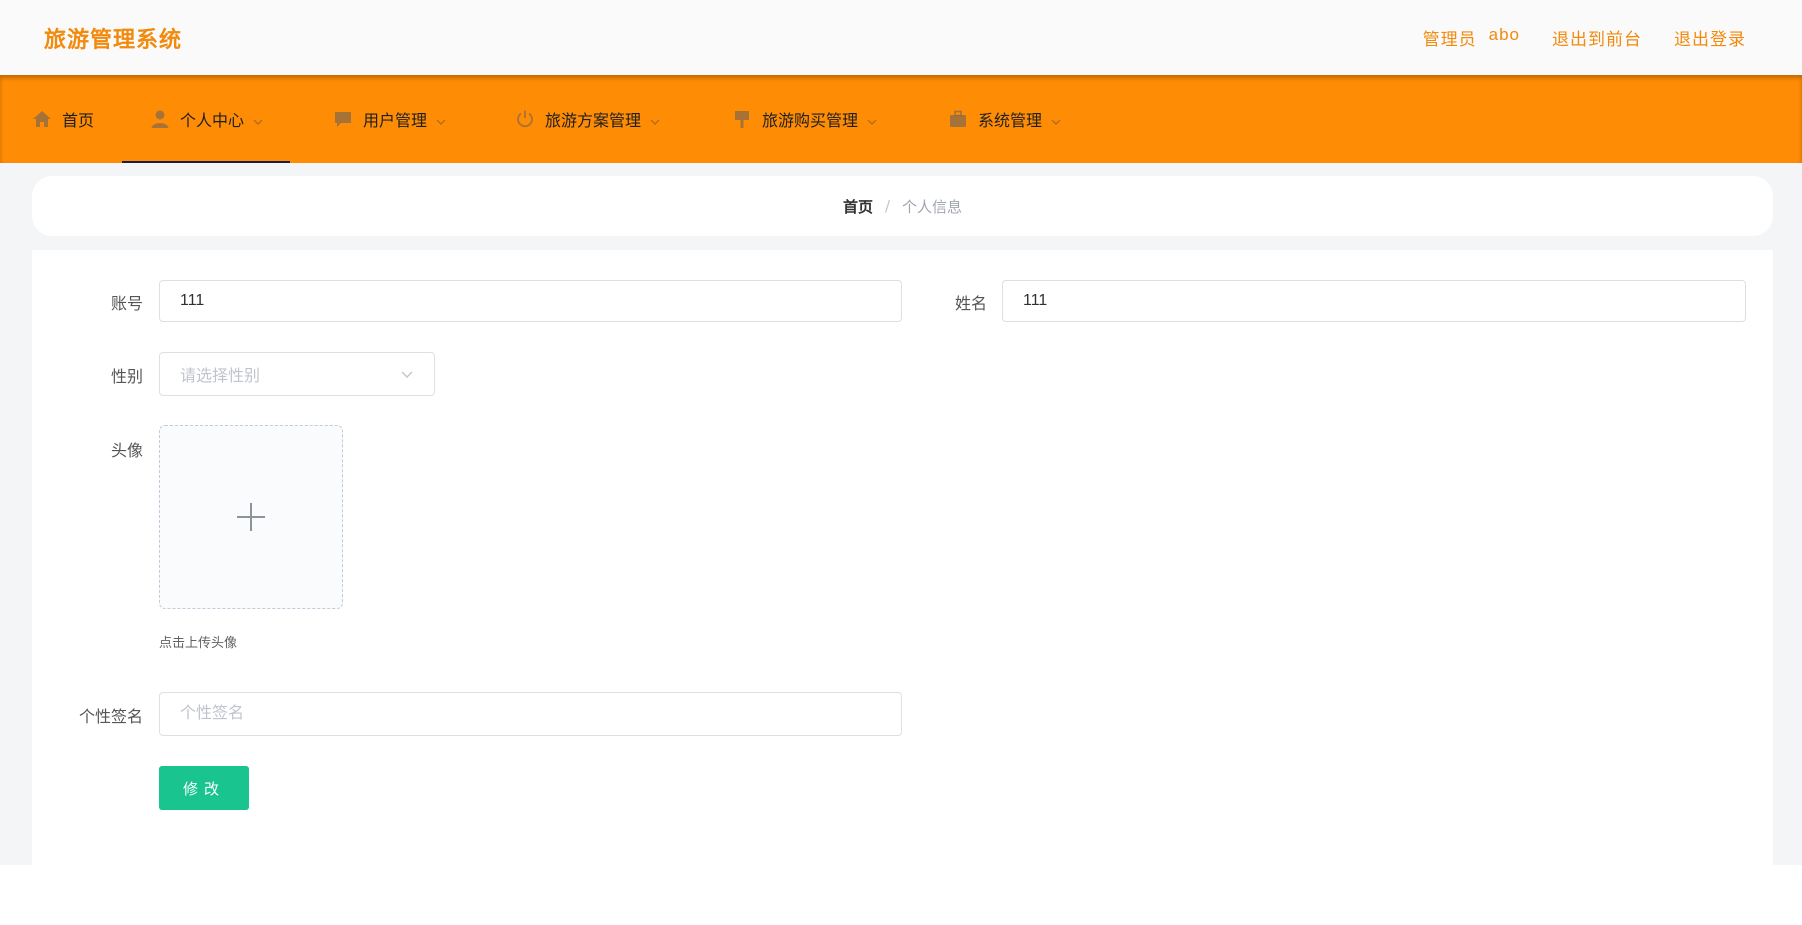 The height and width of the screenshot is (925, 1802). What do you see at coordinates (901, 895) in the screenshot?
I see `page-bottom` at bounding box center [901, 895].